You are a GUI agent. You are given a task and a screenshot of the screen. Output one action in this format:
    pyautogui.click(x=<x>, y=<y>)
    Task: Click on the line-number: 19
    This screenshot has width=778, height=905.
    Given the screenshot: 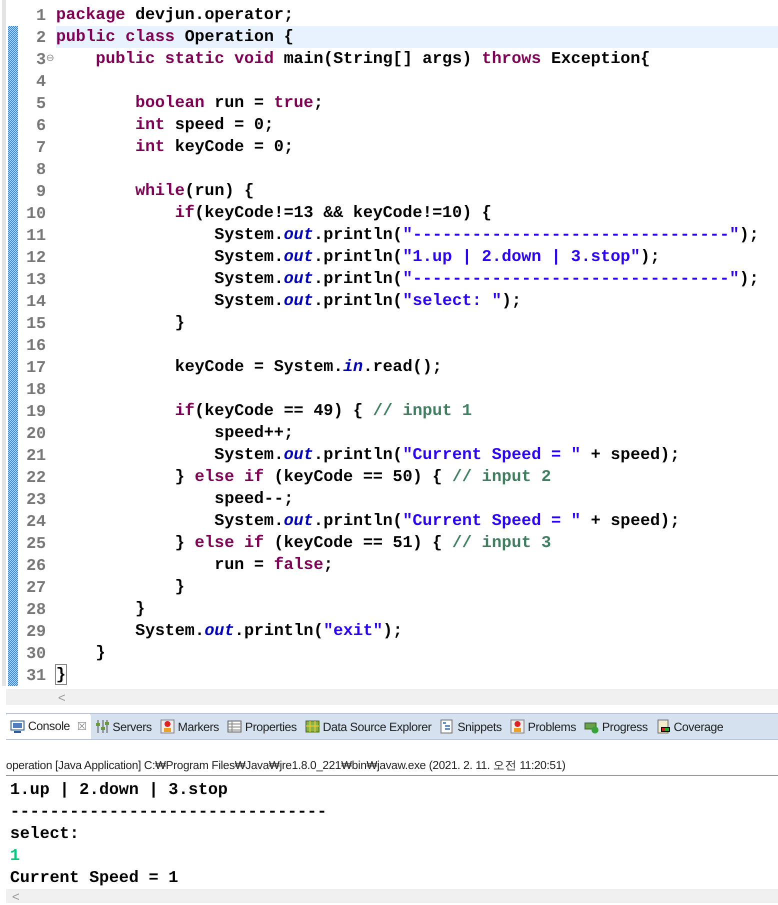 What is the action you would take?
    pyautogui.click(x=35, y=411)
    